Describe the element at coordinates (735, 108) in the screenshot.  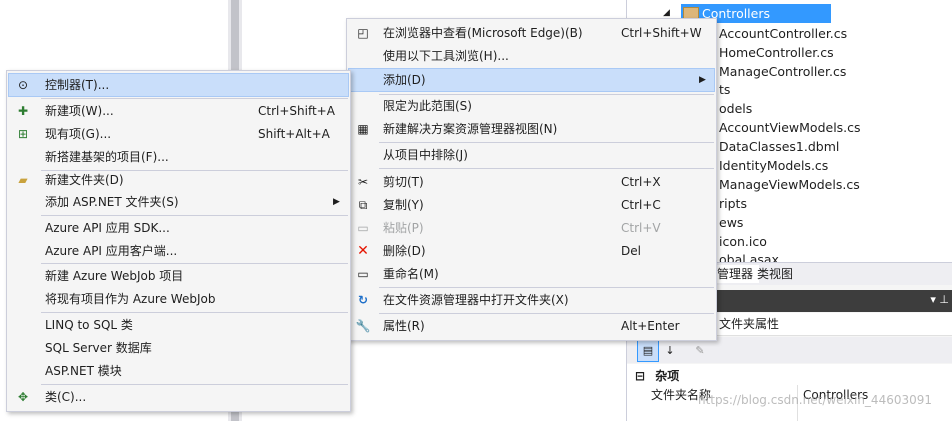
I see `tree-item: odels` at that location.